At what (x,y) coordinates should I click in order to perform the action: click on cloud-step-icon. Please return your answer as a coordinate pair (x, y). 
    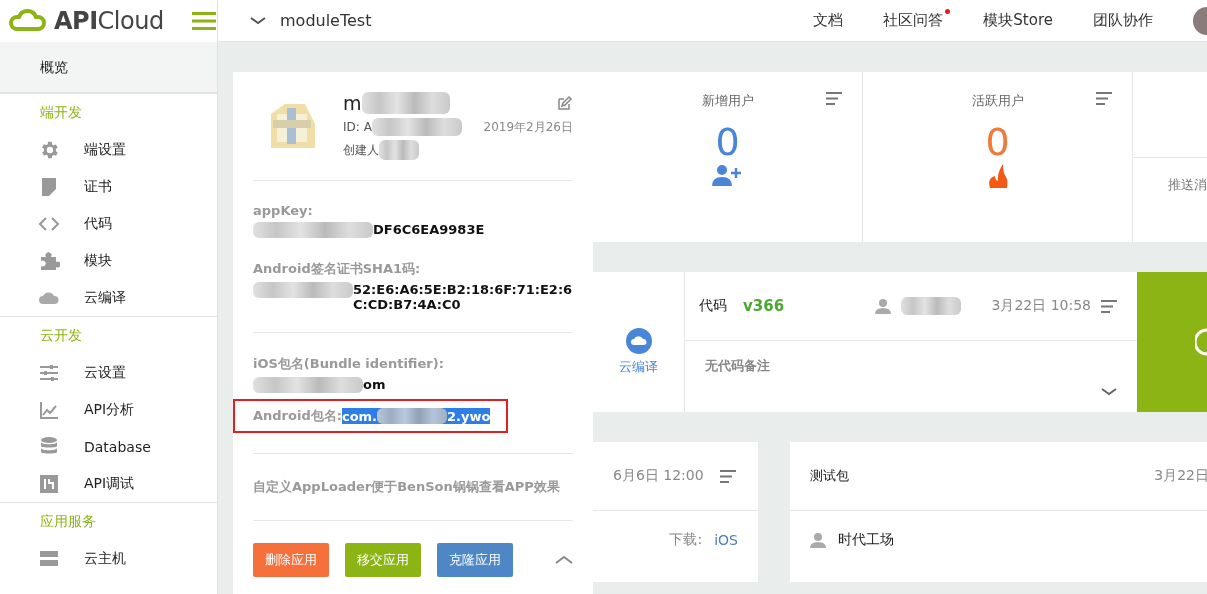
    Looking at the image, I should click on (638, 341).